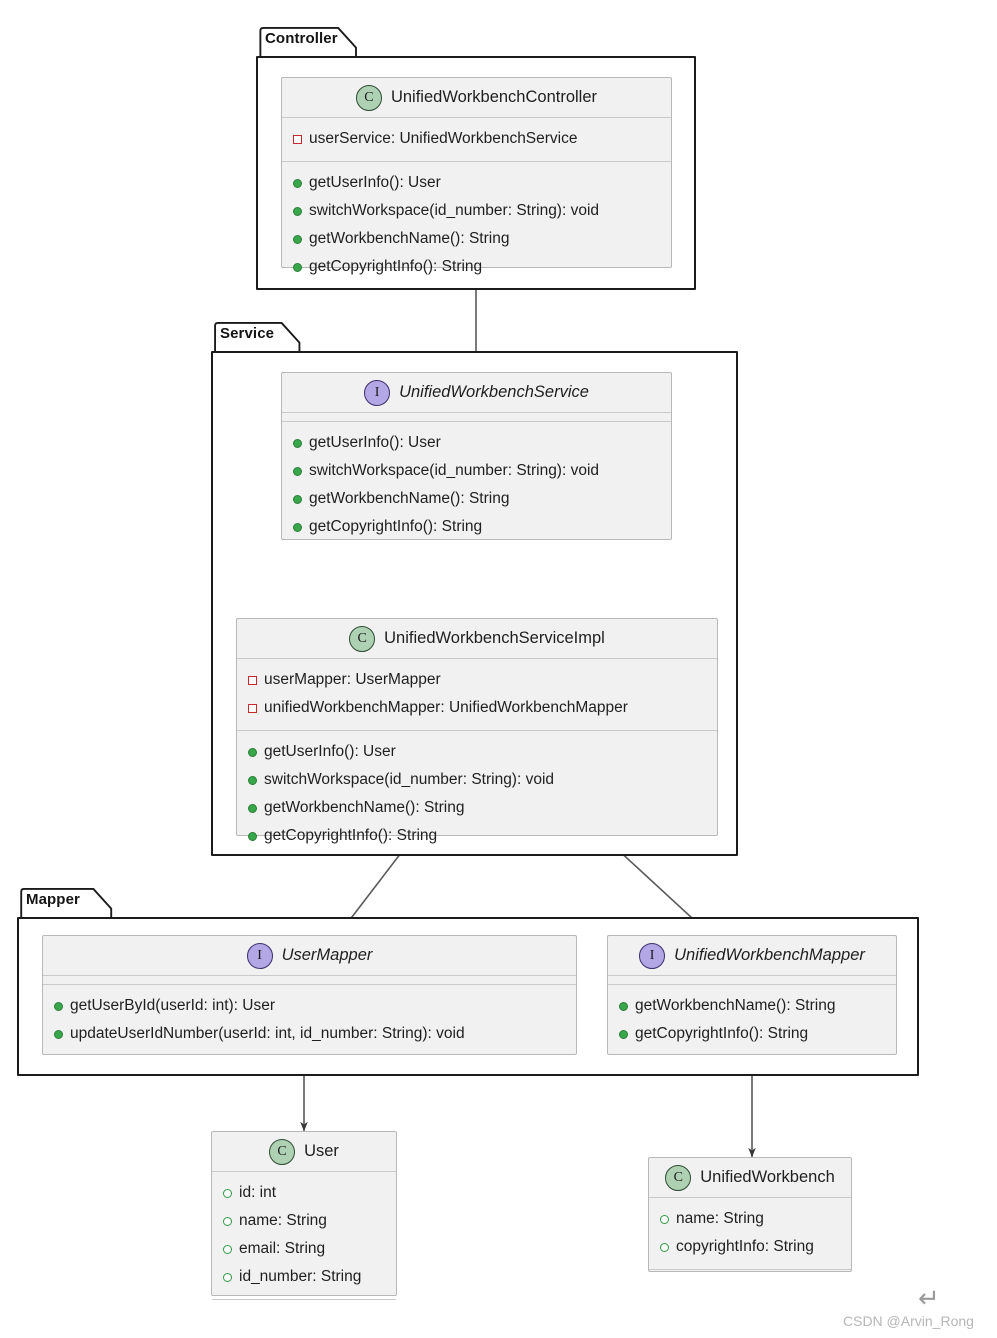  What do you see at coordinates (476, 98) in the screenshot?
I see `class-header: C UnifiedWorkbenchController` at bounding box center [476, 98].